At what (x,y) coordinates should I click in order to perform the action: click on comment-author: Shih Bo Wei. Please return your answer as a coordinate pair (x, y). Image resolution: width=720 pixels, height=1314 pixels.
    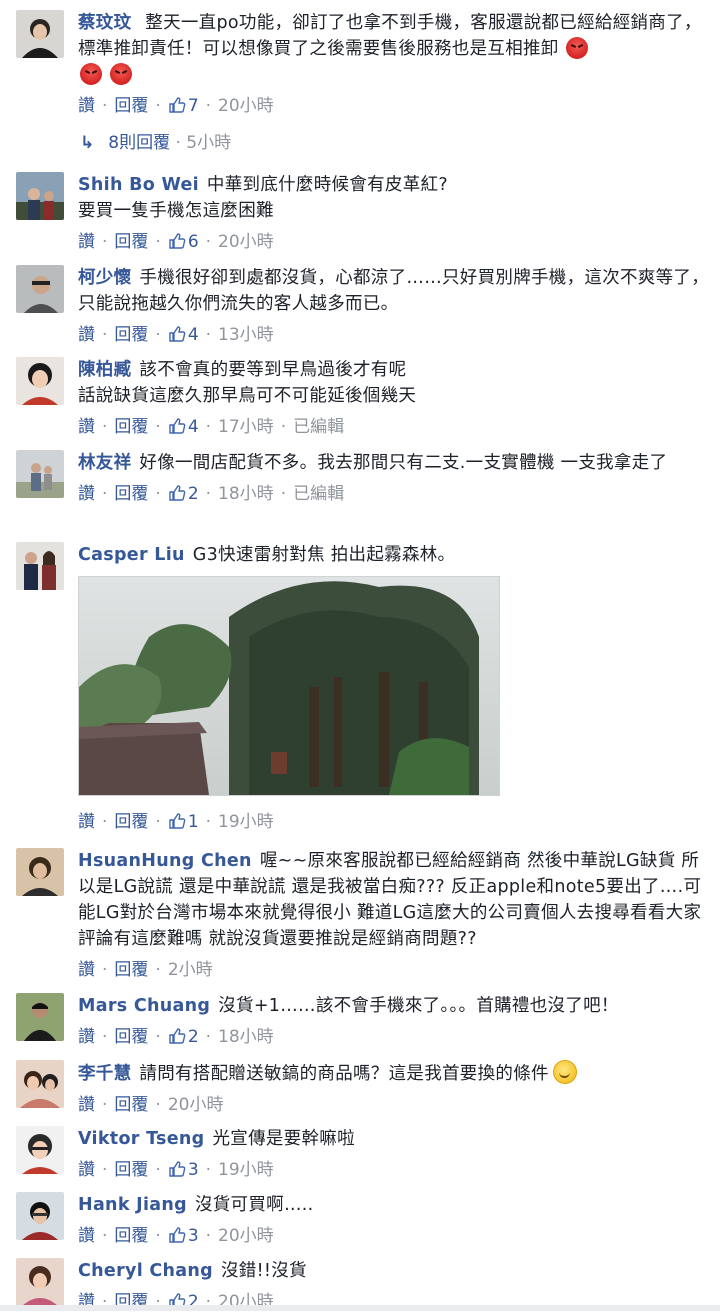
    Looking at the image, I should click on (138, 185).